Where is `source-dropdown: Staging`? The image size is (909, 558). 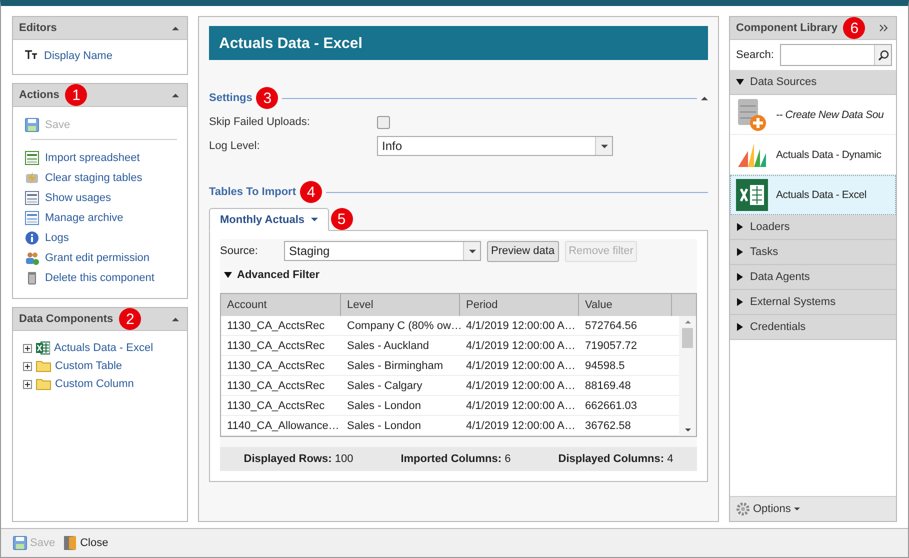
source-dropdown: Staging is located at coordinates (382, 251).